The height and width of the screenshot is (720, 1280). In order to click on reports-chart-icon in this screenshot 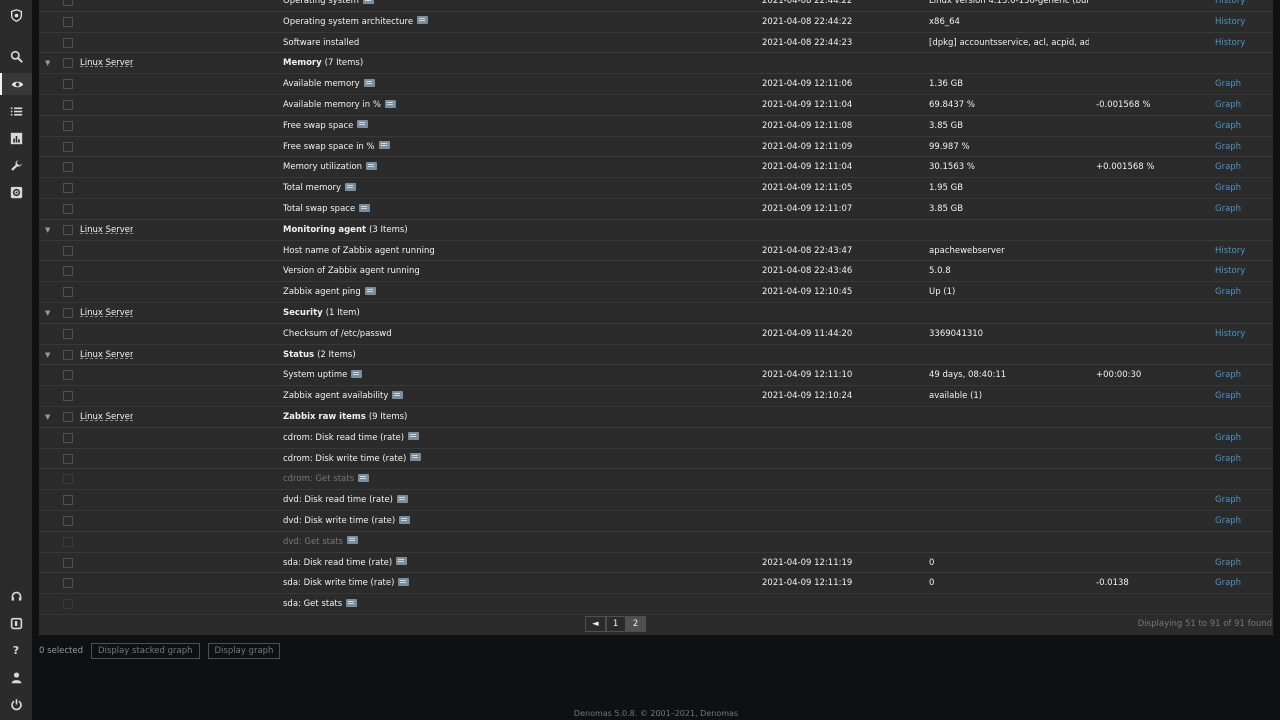, I will do `click(16, 138)`.